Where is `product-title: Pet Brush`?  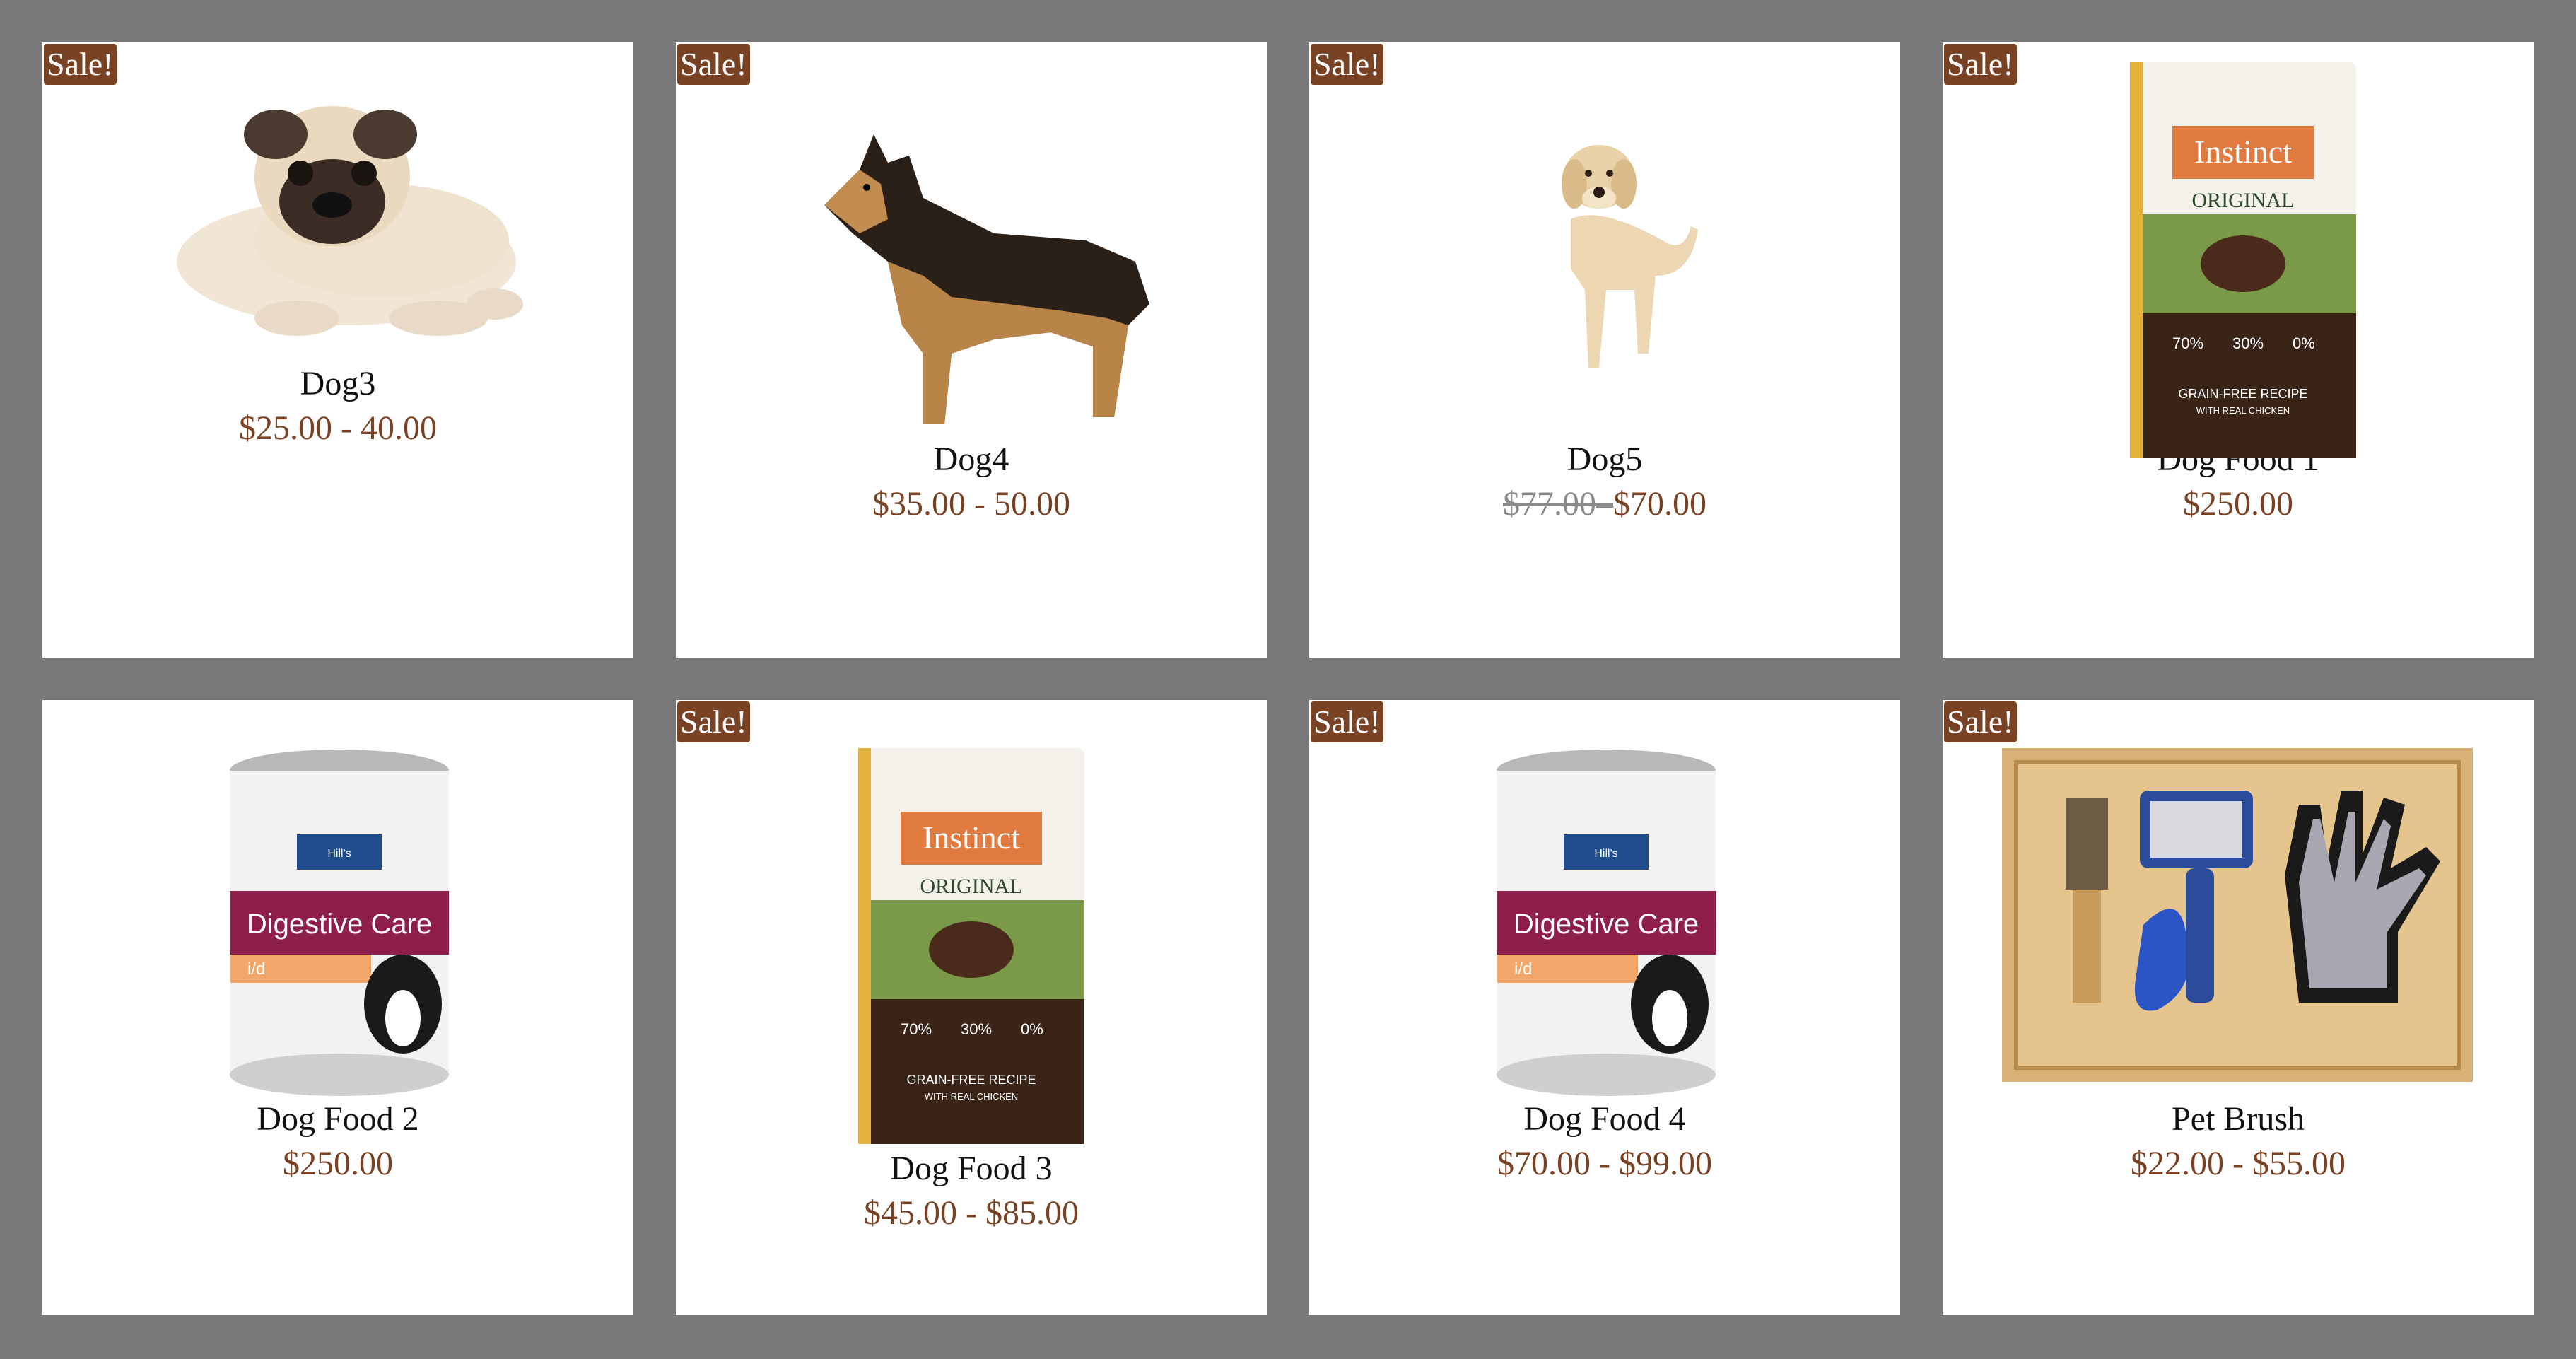
product-title: Pet Brush is located at coordinates (2238, 1119).